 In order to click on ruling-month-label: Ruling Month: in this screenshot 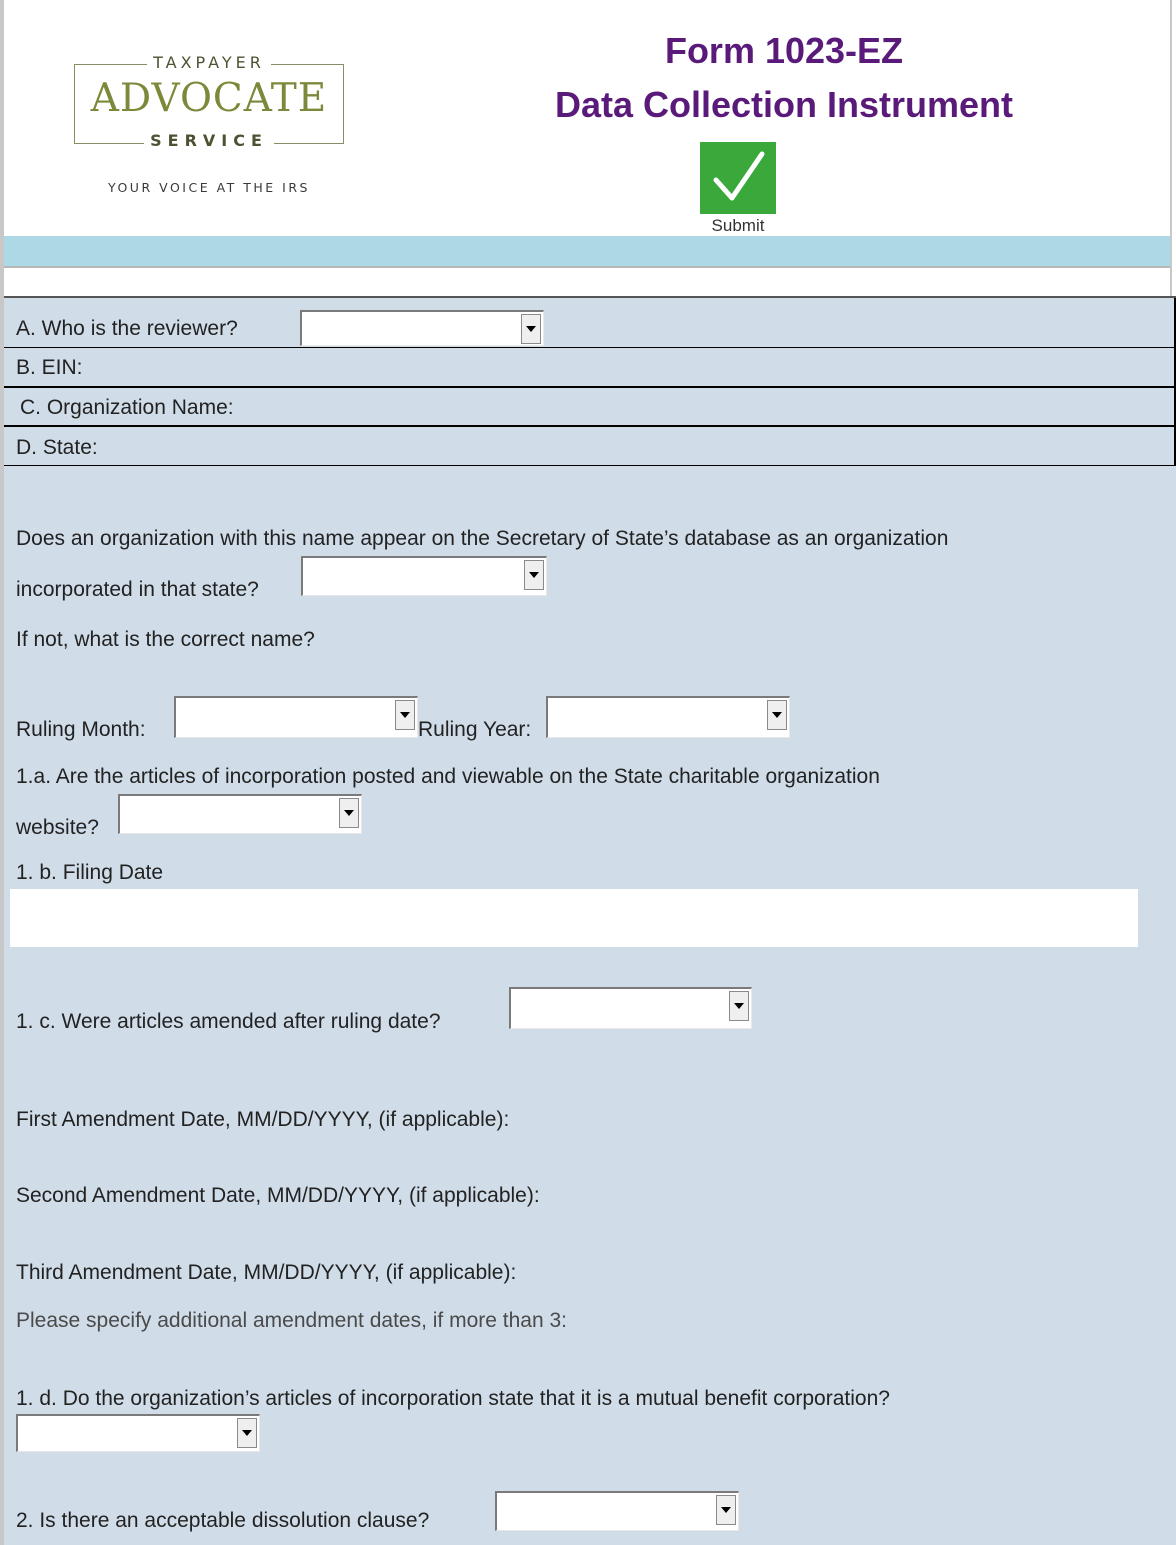, I will do `click(81, 729)`.